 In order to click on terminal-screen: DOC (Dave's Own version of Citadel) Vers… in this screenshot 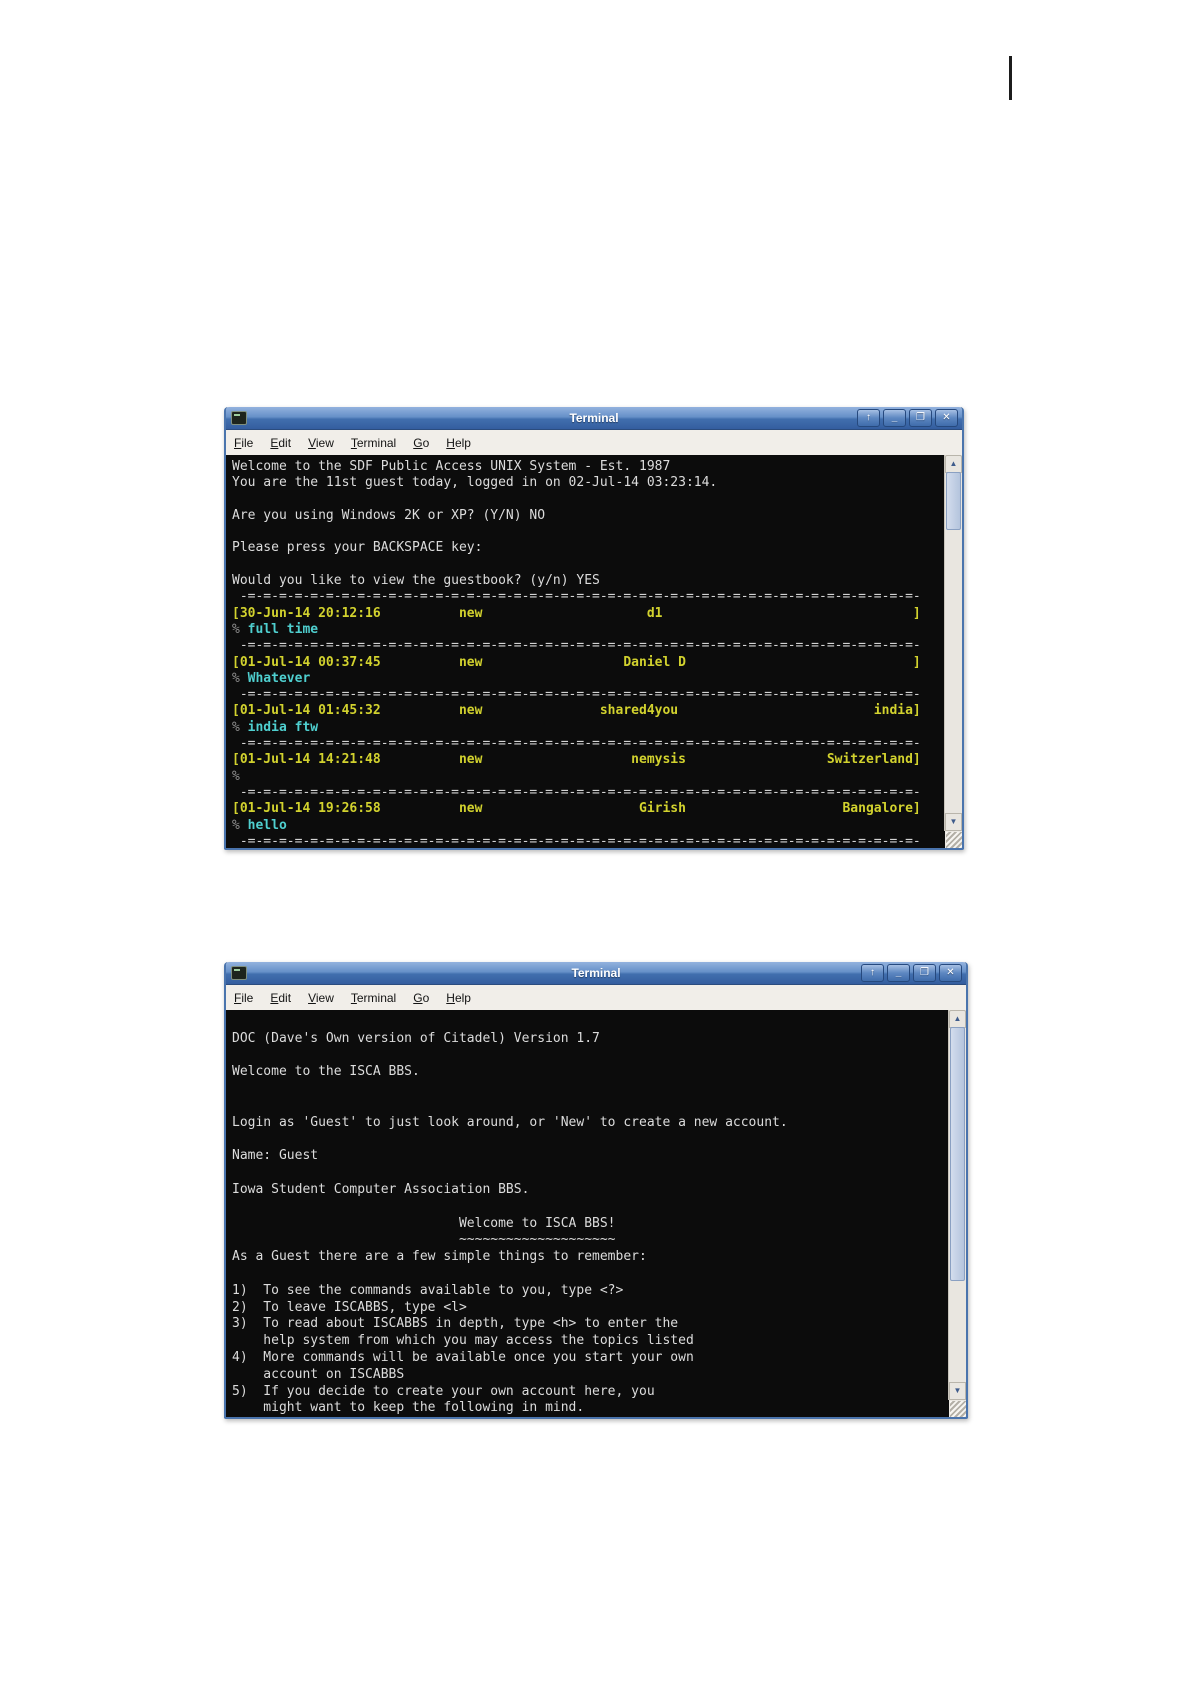, I will do `click(587, 1213)`.